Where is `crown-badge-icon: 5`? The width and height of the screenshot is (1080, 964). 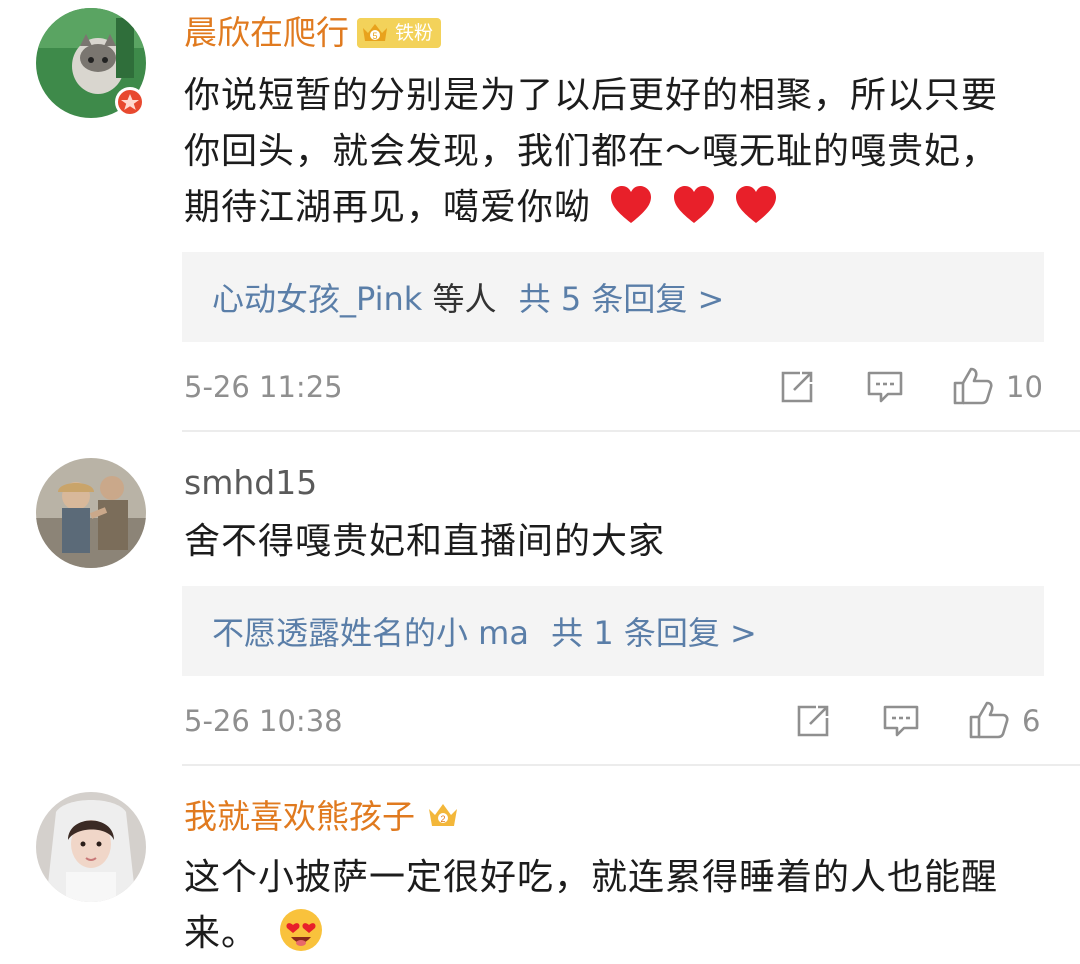 crown-badge-icon: 5 is located at coordinates (375, 33).